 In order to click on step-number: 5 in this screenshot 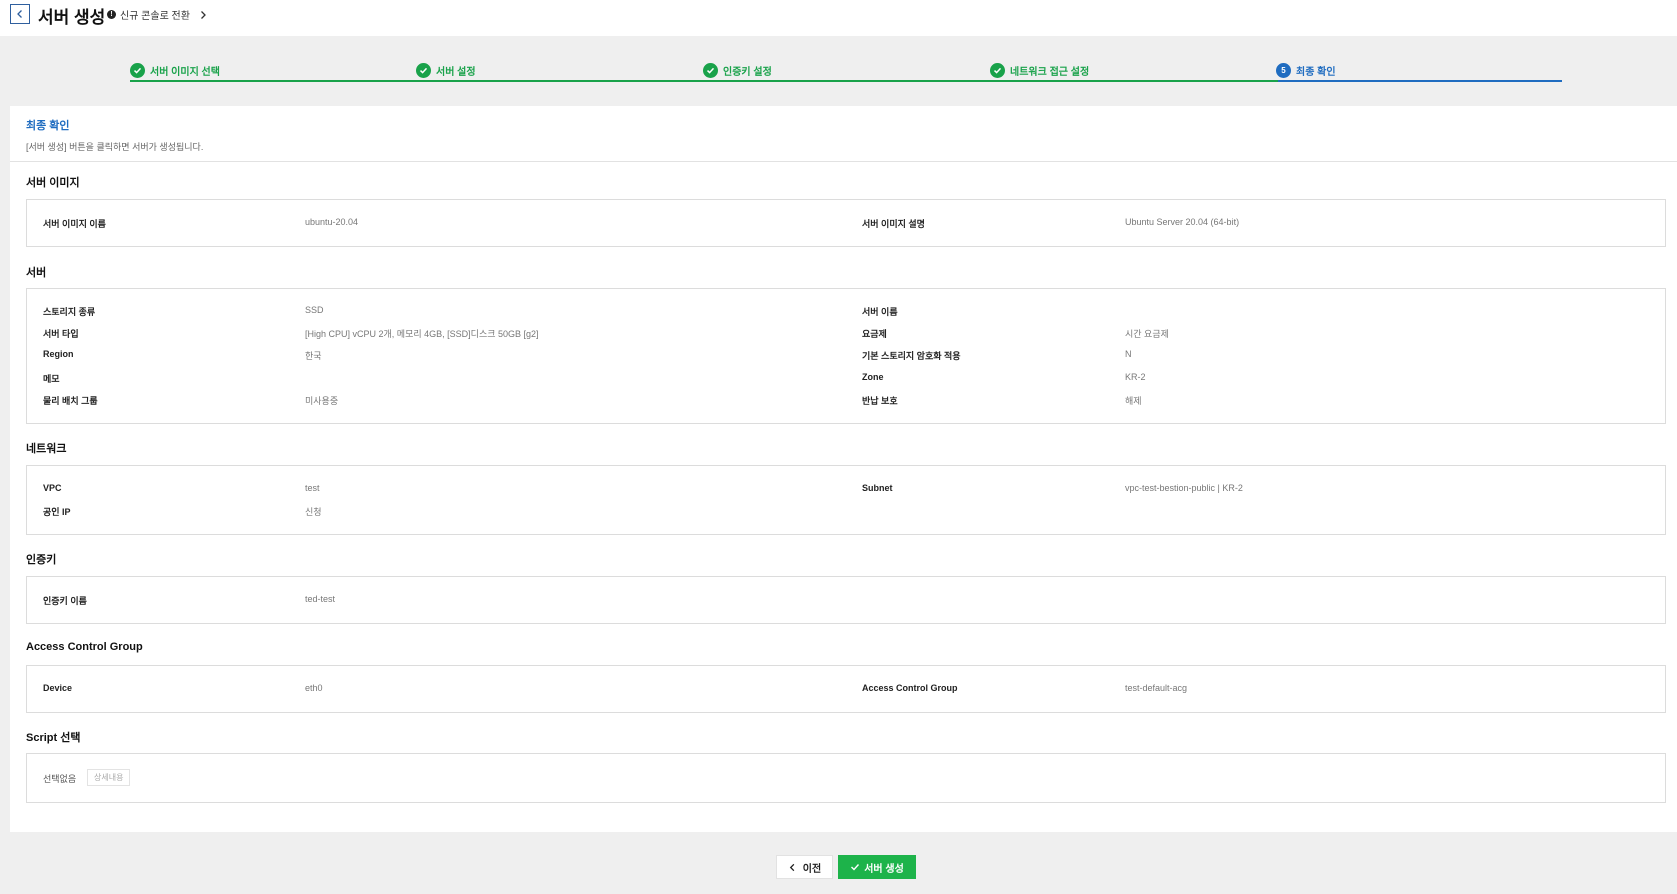, I will do `click(1283, 70)`.